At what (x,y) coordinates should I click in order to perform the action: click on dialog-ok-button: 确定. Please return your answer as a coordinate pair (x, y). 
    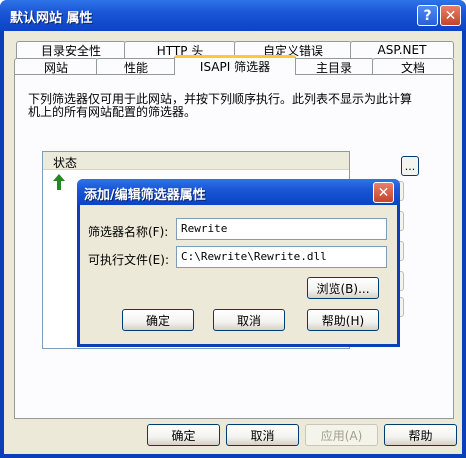
    Looking at the image, I should click on (158, 320).